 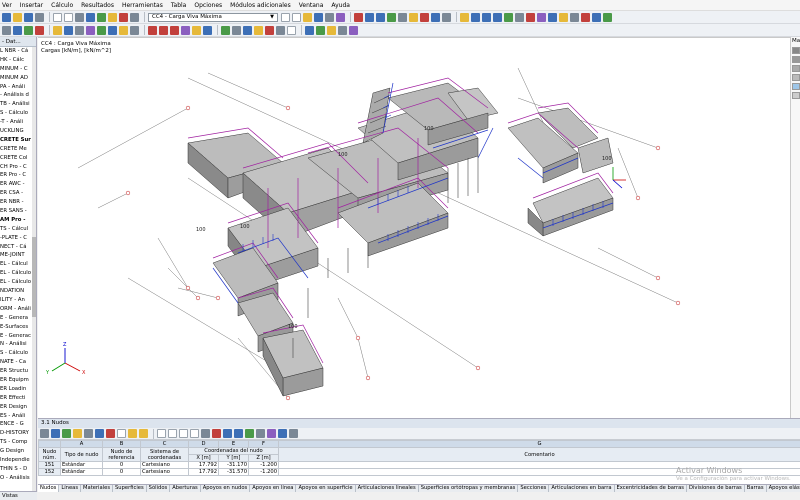 What do you see at coordinates (205, 433) in the screenshot?
I see `table-find-icon` at bounding box center [205, 433].